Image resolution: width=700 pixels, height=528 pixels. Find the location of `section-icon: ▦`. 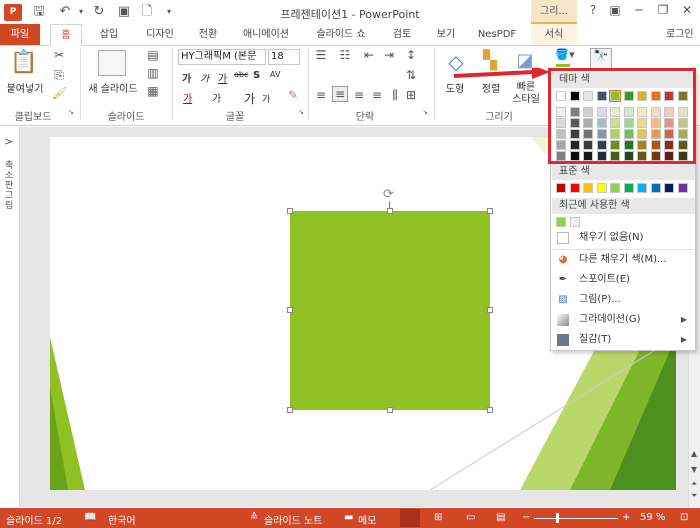

section-icon: ▦ is located at coordinates (153, 91).